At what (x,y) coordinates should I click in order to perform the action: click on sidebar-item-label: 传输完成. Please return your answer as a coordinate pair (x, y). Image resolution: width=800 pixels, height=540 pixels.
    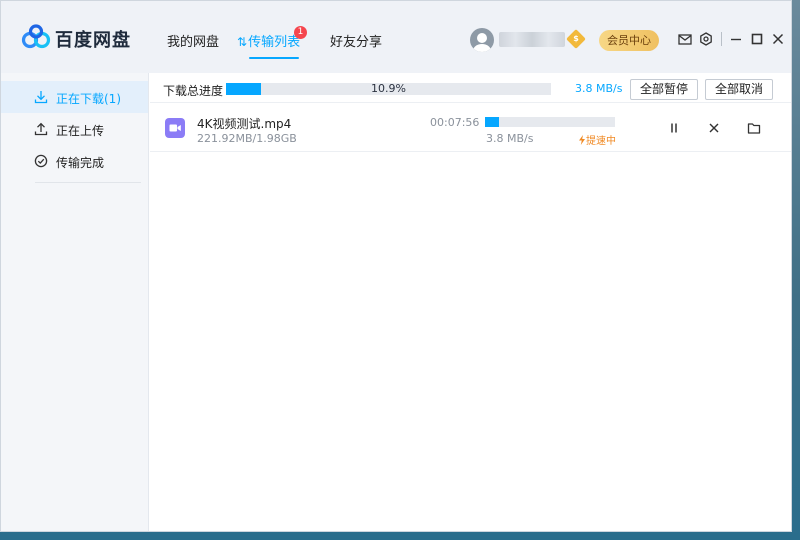
    Looking at the image, I should click on (80, 163).